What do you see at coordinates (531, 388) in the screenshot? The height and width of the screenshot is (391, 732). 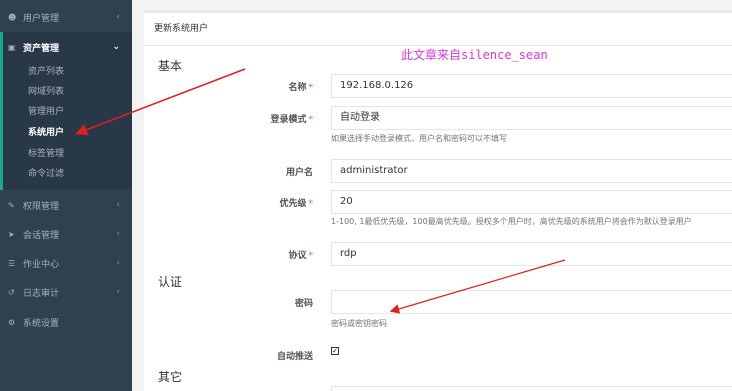 I see `other-first-input` at bounding box center [531, 388].